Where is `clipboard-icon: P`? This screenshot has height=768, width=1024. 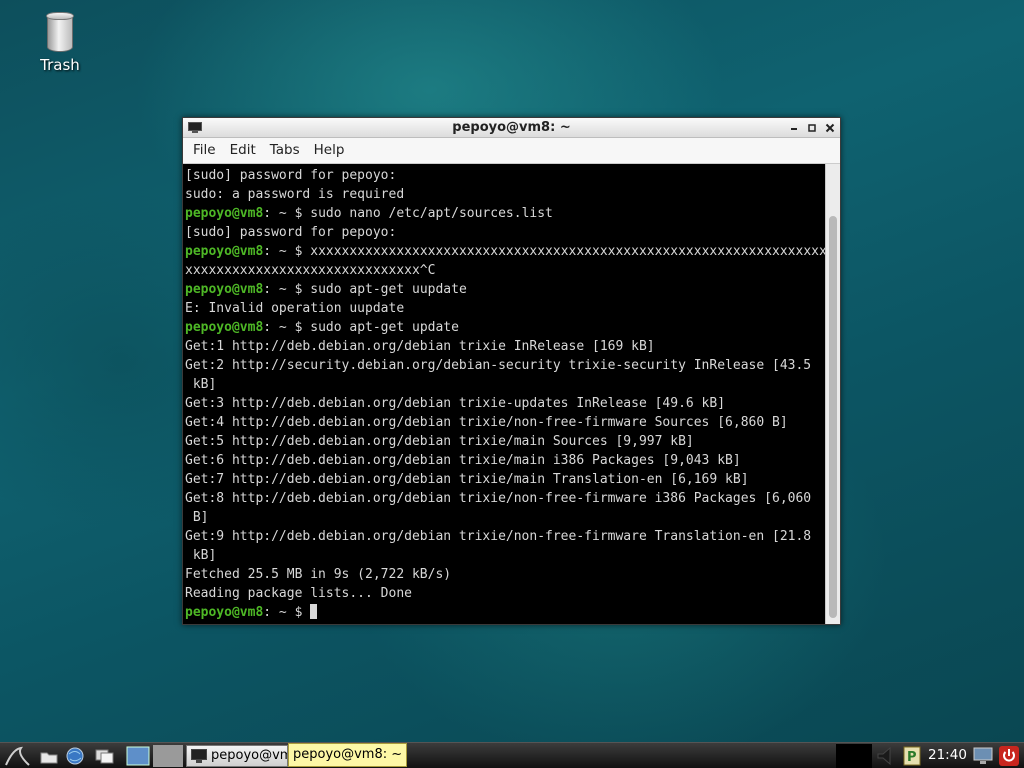
clipboard-icon: P is located at coordinates (912, 756).